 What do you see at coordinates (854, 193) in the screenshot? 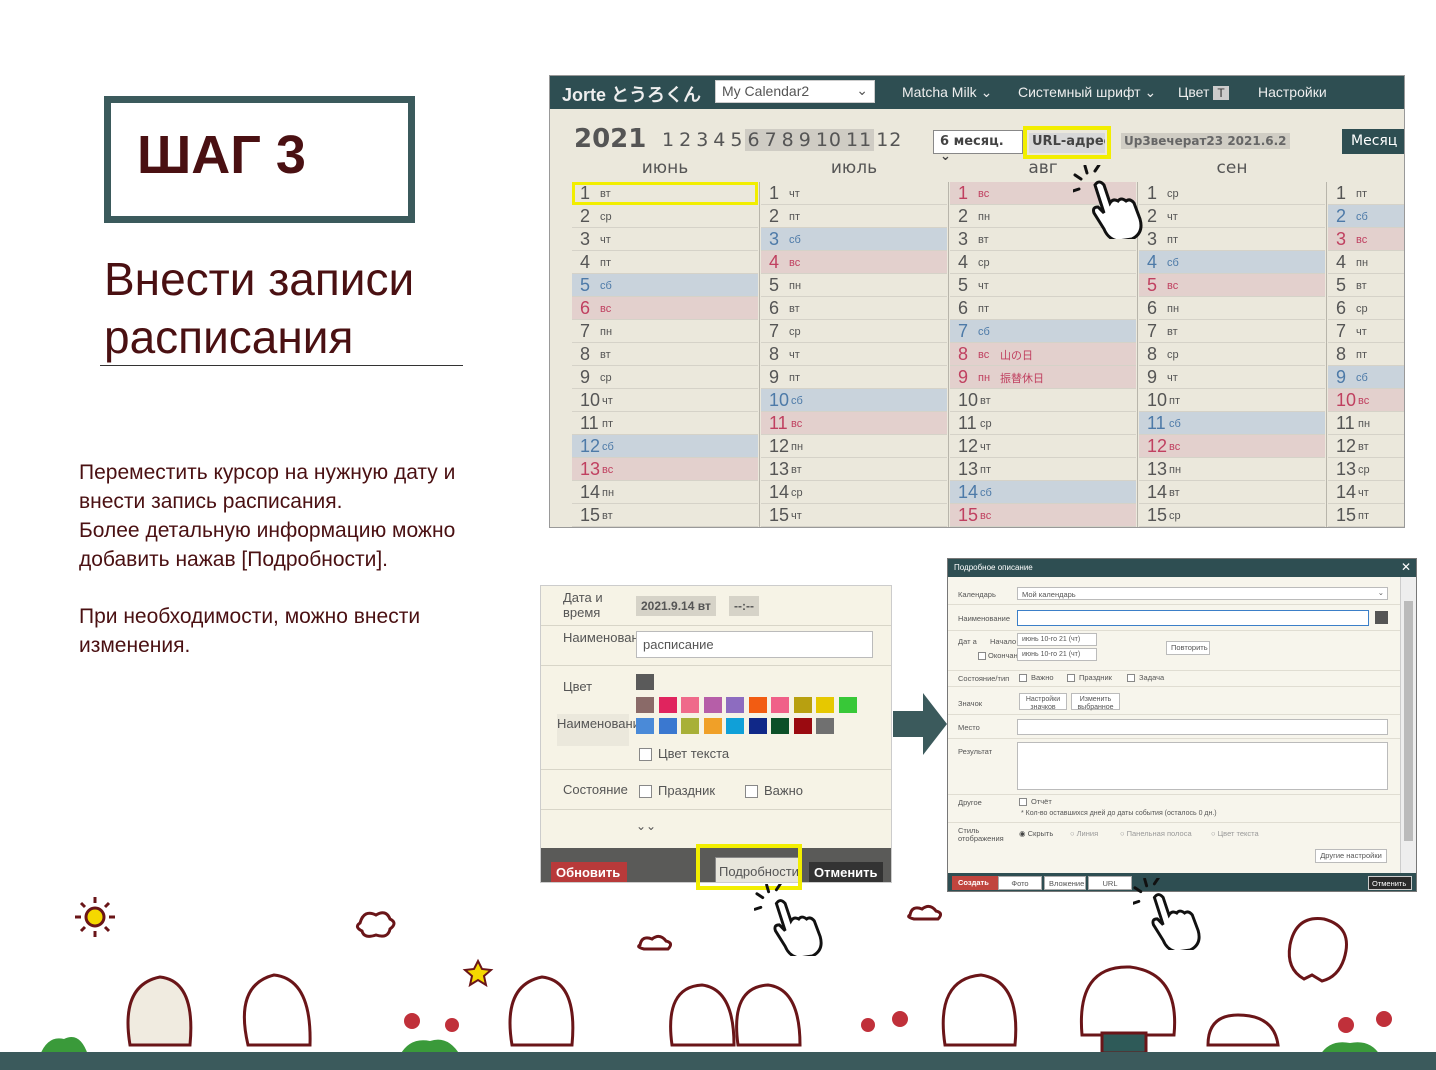
I see `day-cell: 1 чт` at bounding box center [854, 193].